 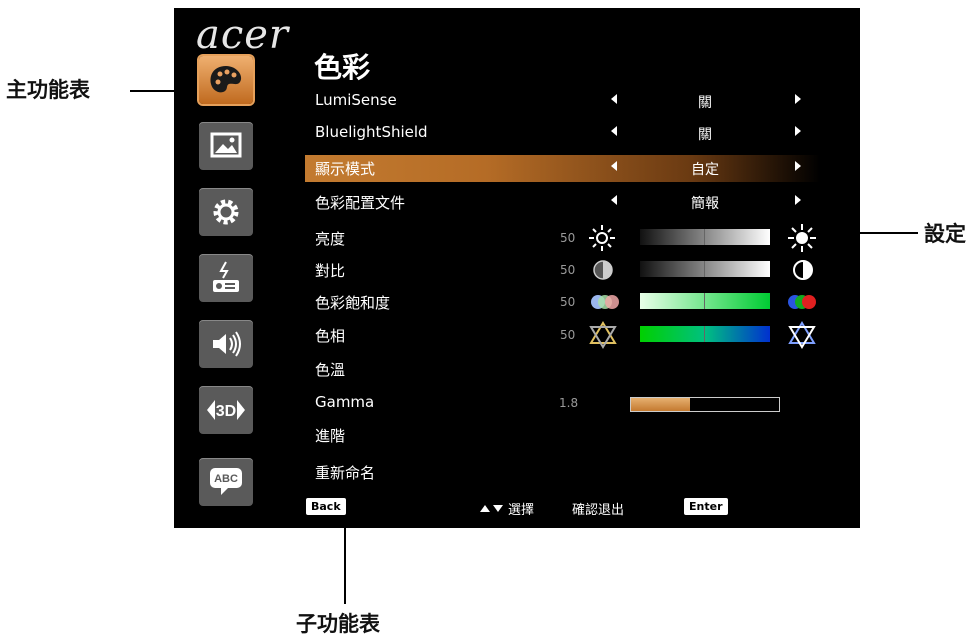 I want to click on contrast-low-icon, so click(x=603, y=270).